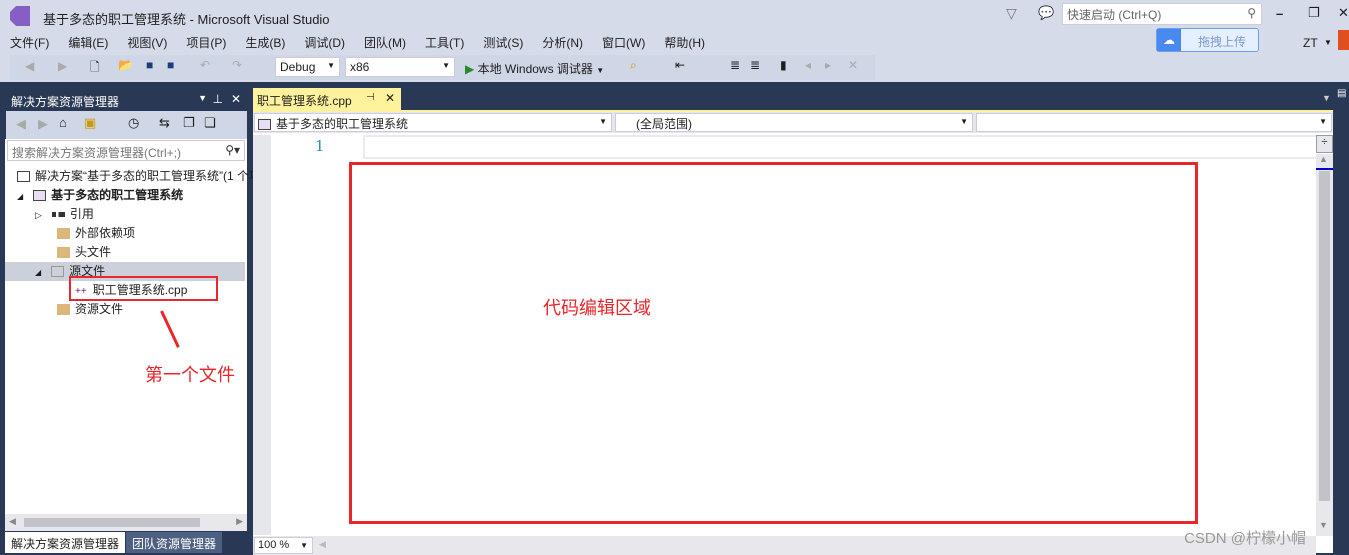 Image resolution: width=1349 pixels, height=555 pixels. I want to click on editor-bottom-bar: 100 % ▼ ◀ CSDN @柠檬小帽, so click(784, 542).